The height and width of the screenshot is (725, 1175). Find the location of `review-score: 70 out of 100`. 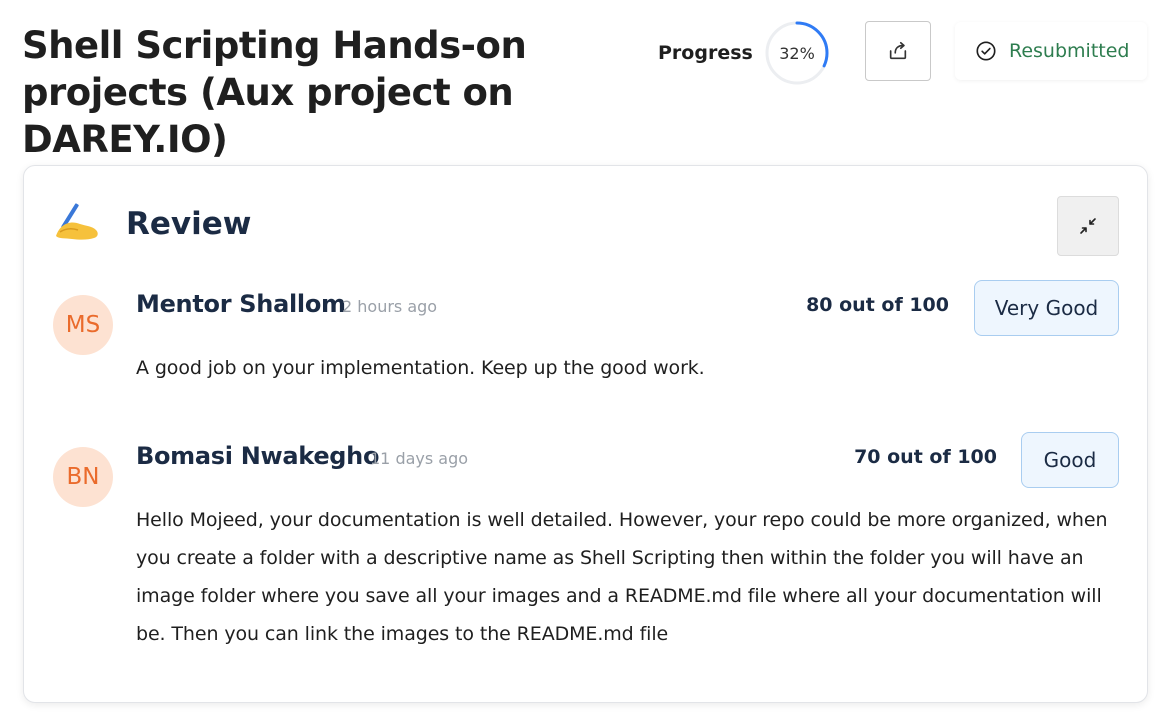

review-score: 70 out of 100 is located at coordinates (925, 457).